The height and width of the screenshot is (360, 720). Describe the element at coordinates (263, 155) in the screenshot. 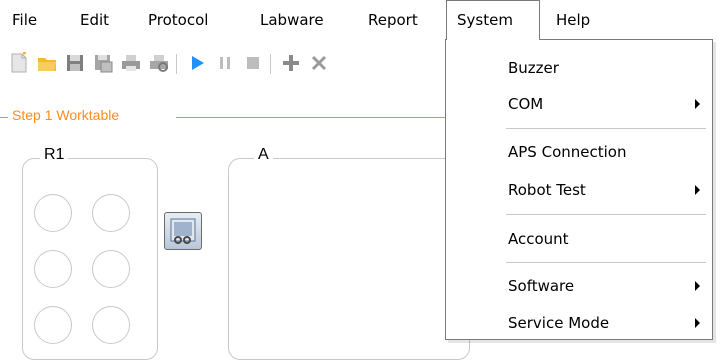

I see `group-a-label: A` at that location.